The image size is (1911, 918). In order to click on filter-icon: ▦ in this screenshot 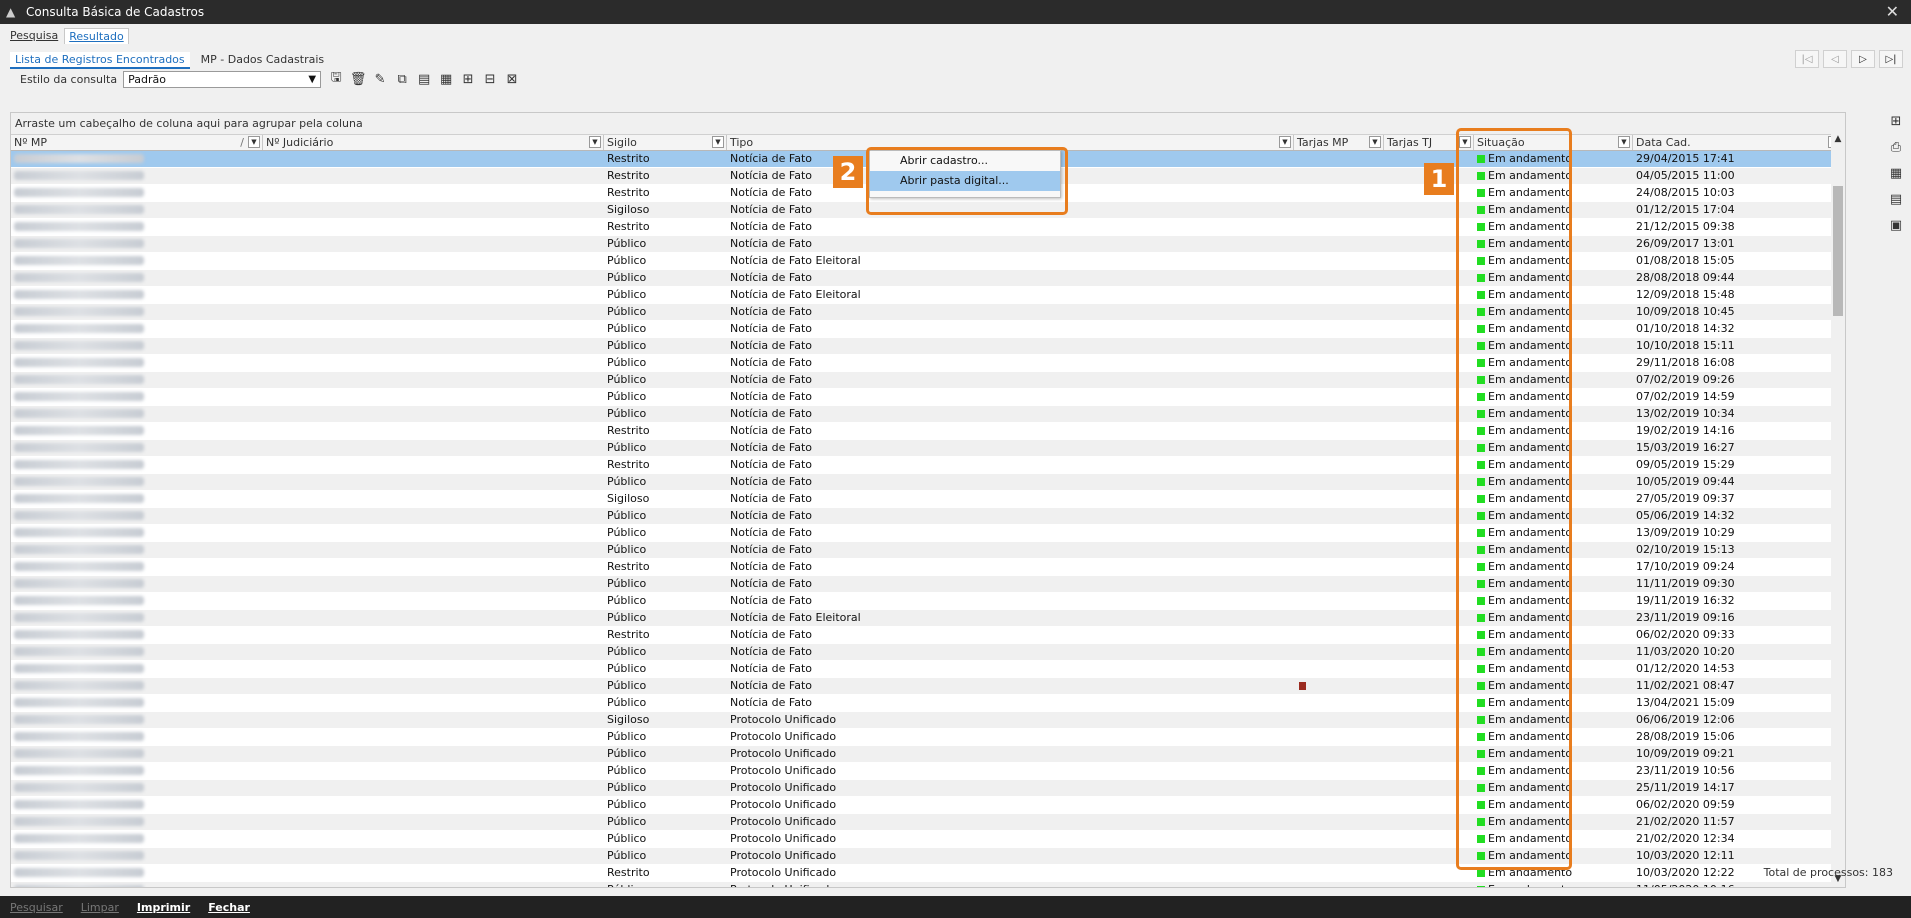, I will do `click(446, 79)`.